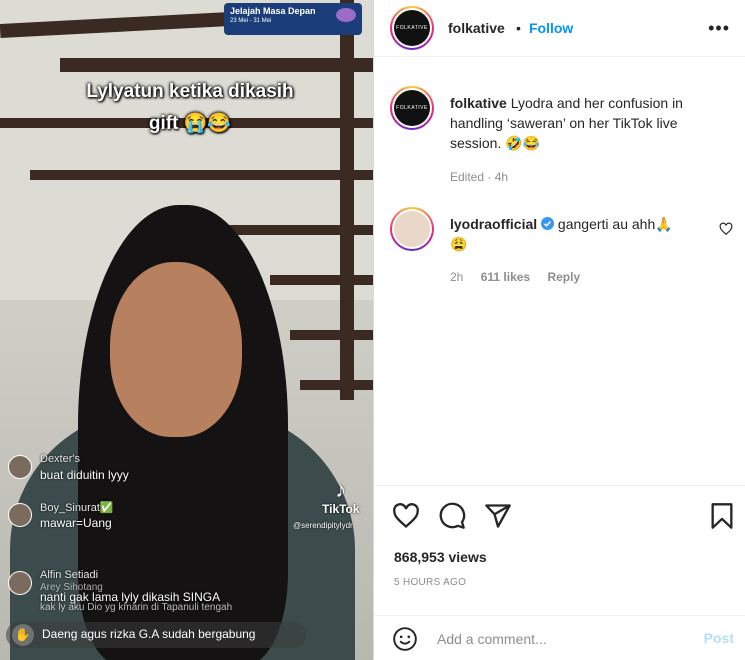 The height and width of the screenshot is (660, 745). I want to click on comment-icon, so click(452, 516).